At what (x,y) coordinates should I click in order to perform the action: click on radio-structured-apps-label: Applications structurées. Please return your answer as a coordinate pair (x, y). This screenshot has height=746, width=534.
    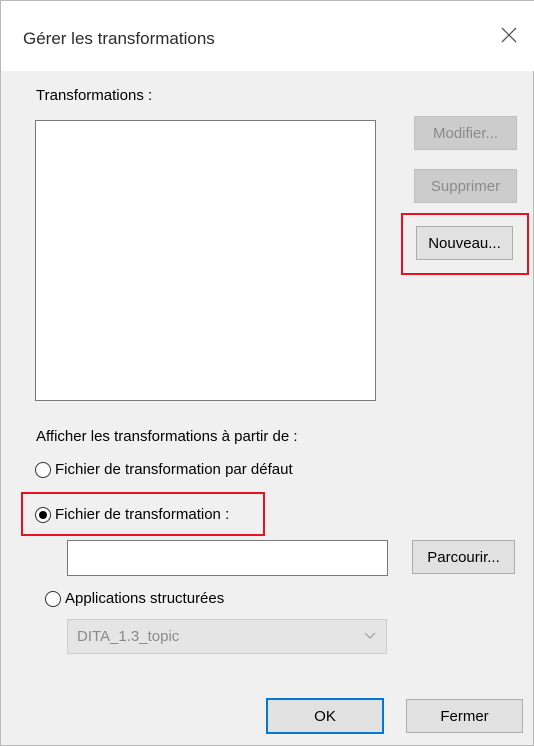
    Looking at the image, I should click on (145, 598).